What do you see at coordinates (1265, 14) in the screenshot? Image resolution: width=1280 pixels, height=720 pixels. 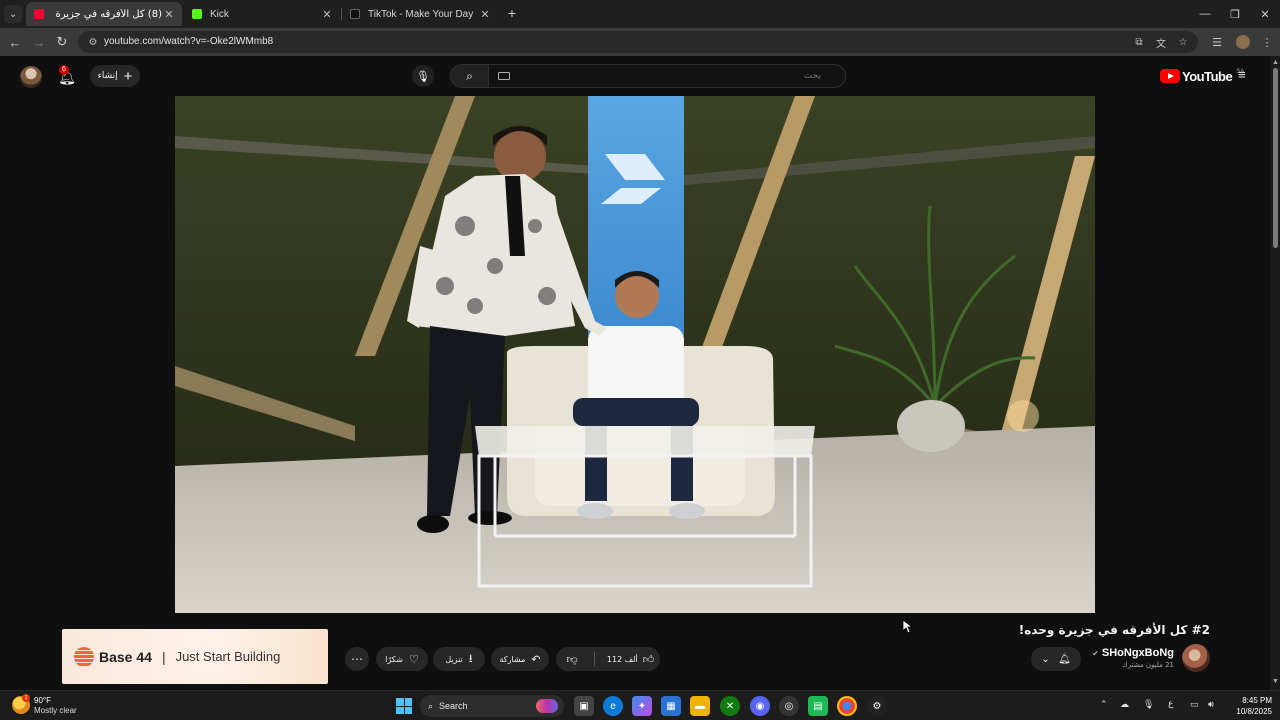 I see `close-window-icon: ✕` at bounding box center [1265, 14].